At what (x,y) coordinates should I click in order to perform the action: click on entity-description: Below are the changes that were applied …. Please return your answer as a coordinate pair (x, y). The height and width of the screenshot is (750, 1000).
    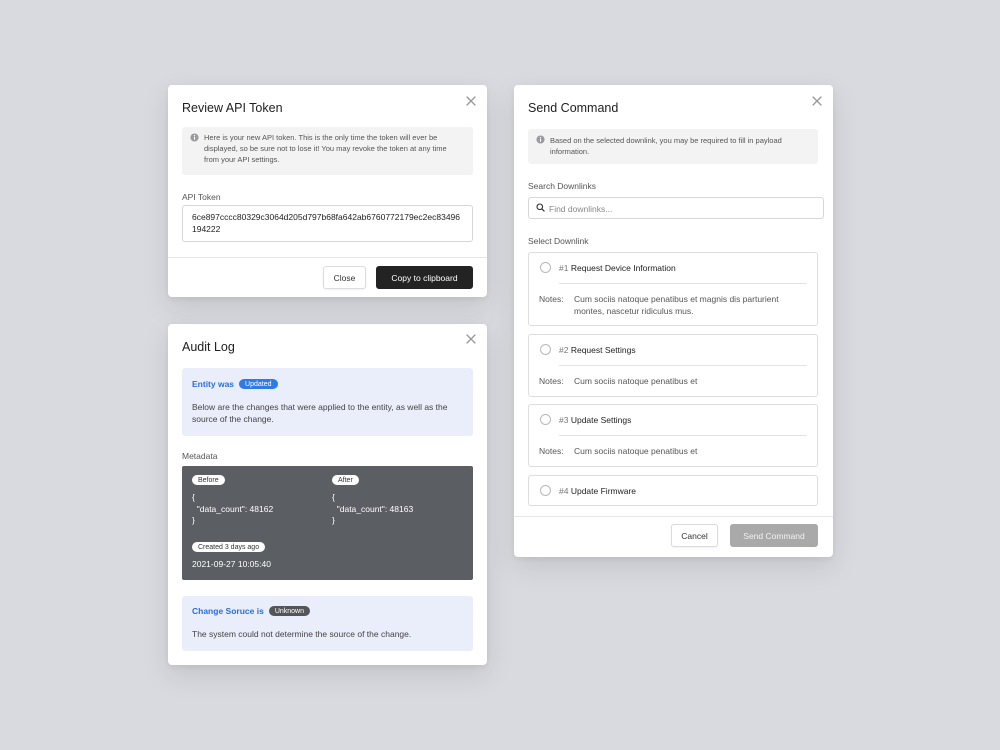
    Looking at the image, I should click on (320, 413).